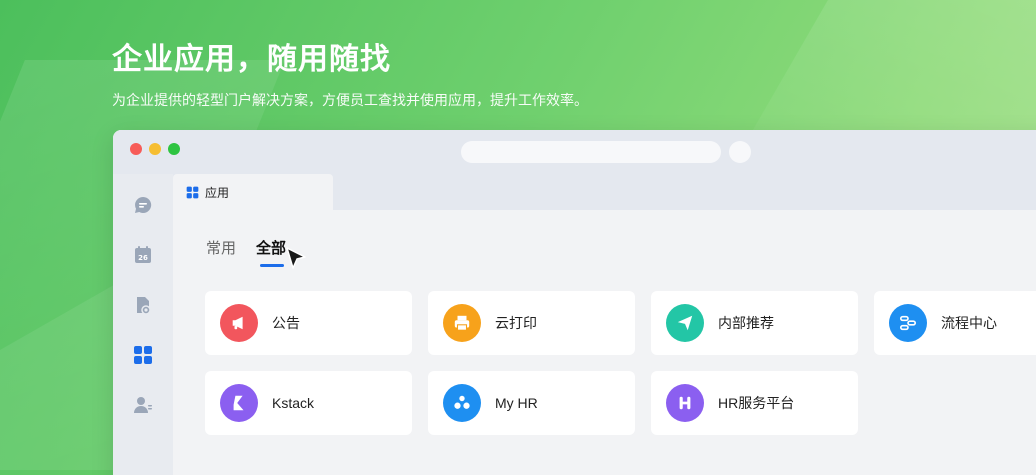 The image size is (1036, 475). I want to click on app-card-workflow: 流程中心, so click(955, 323).